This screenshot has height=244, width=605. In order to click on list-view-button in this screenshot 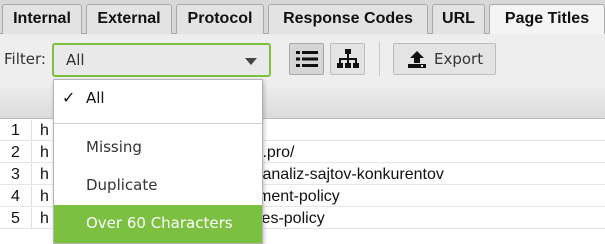, I will do `click(306, 59)`.